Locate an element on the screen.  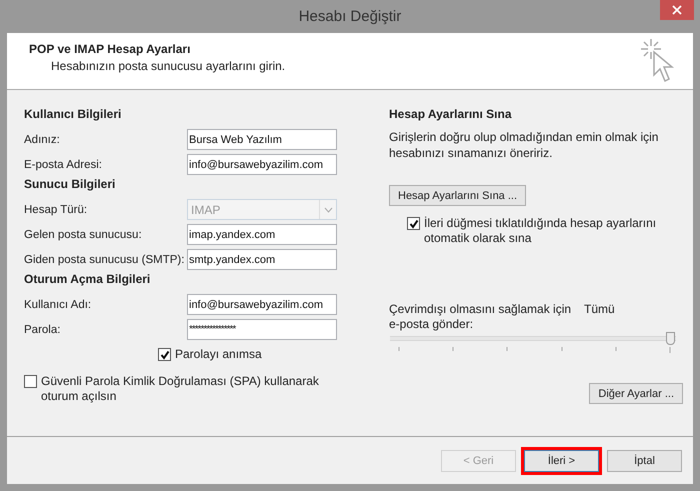
footer-button: İptal is located at coordinates (644, 461).